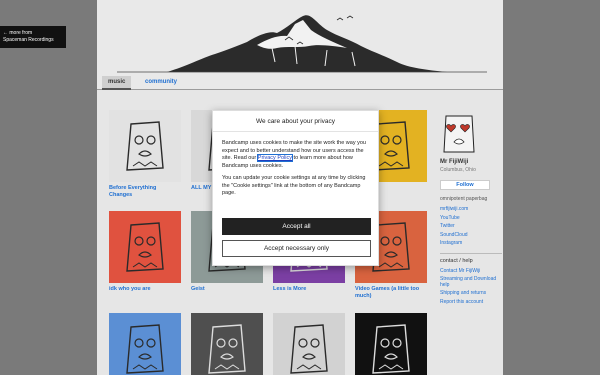 Image resolution: width=600 pixels, height=375 pixels. I want to click on paperbag-face-icon, so click(459, 134).